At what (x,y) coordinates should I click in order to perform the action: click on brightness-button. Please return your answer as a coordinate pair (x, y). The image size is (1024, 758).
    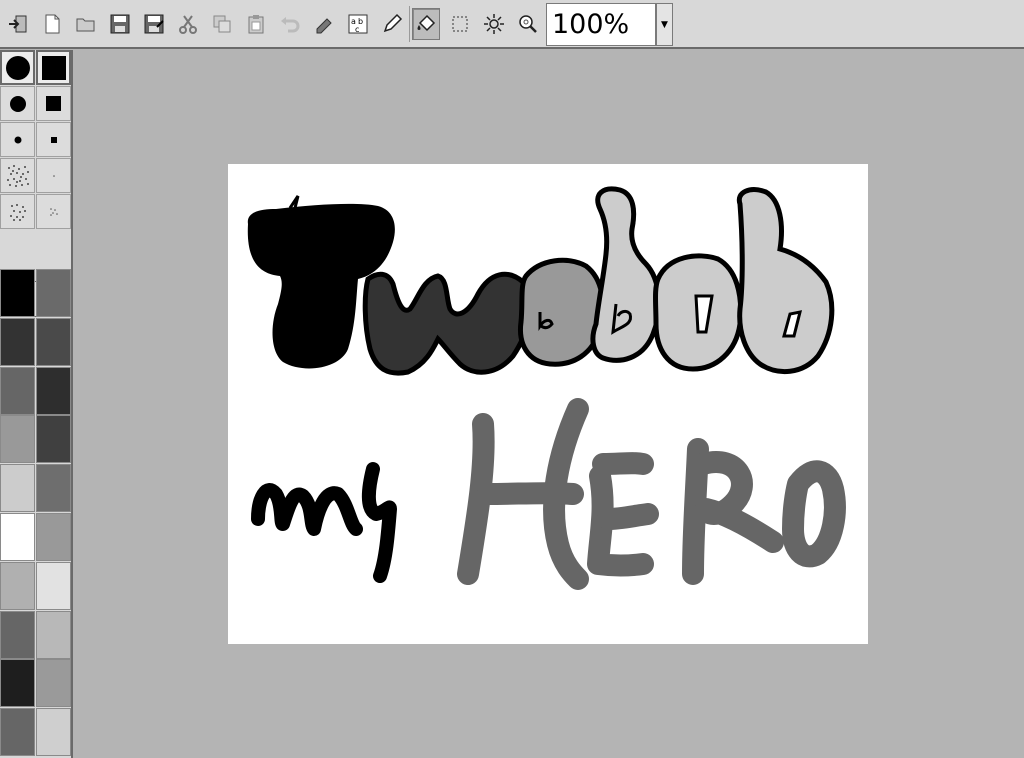
    Looking at the image, I should click on (494, 24).